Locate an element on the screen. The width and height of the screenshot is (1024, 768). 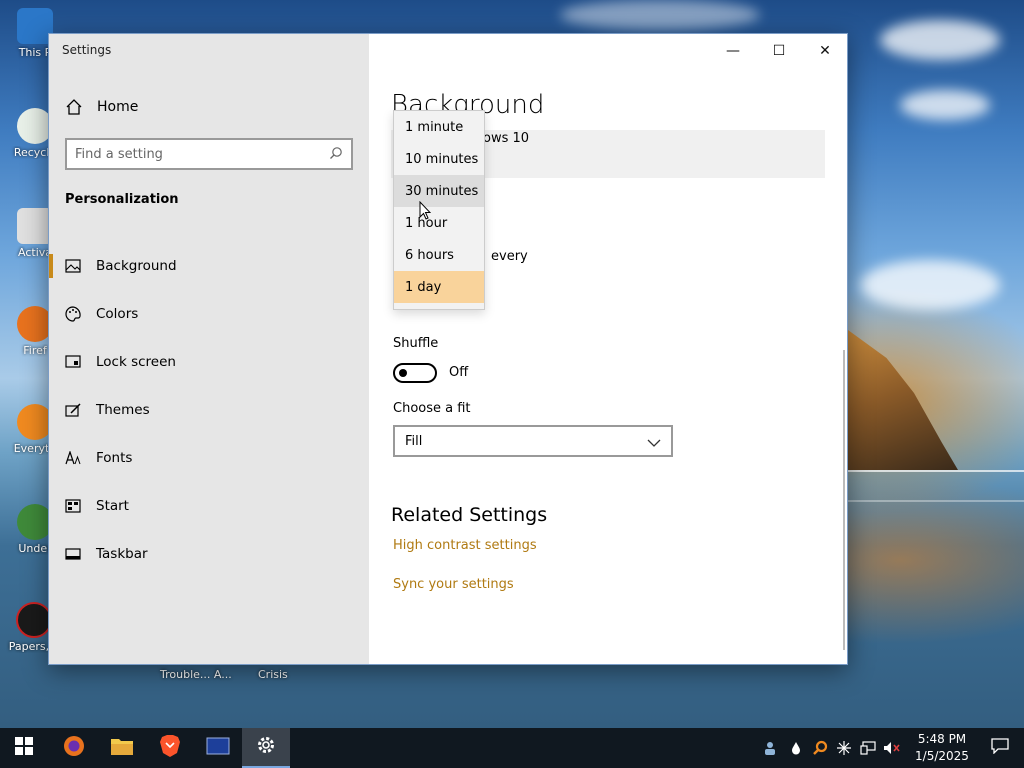
papers-please-icon is located at coordinates (34, 620).